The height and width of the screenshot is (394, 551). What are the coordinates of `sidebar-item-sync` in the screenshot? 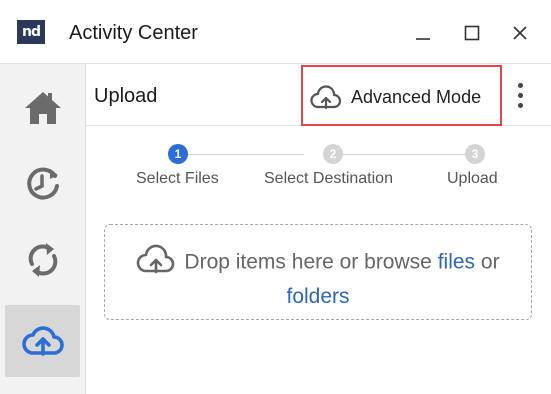 It's located at (42, 260).